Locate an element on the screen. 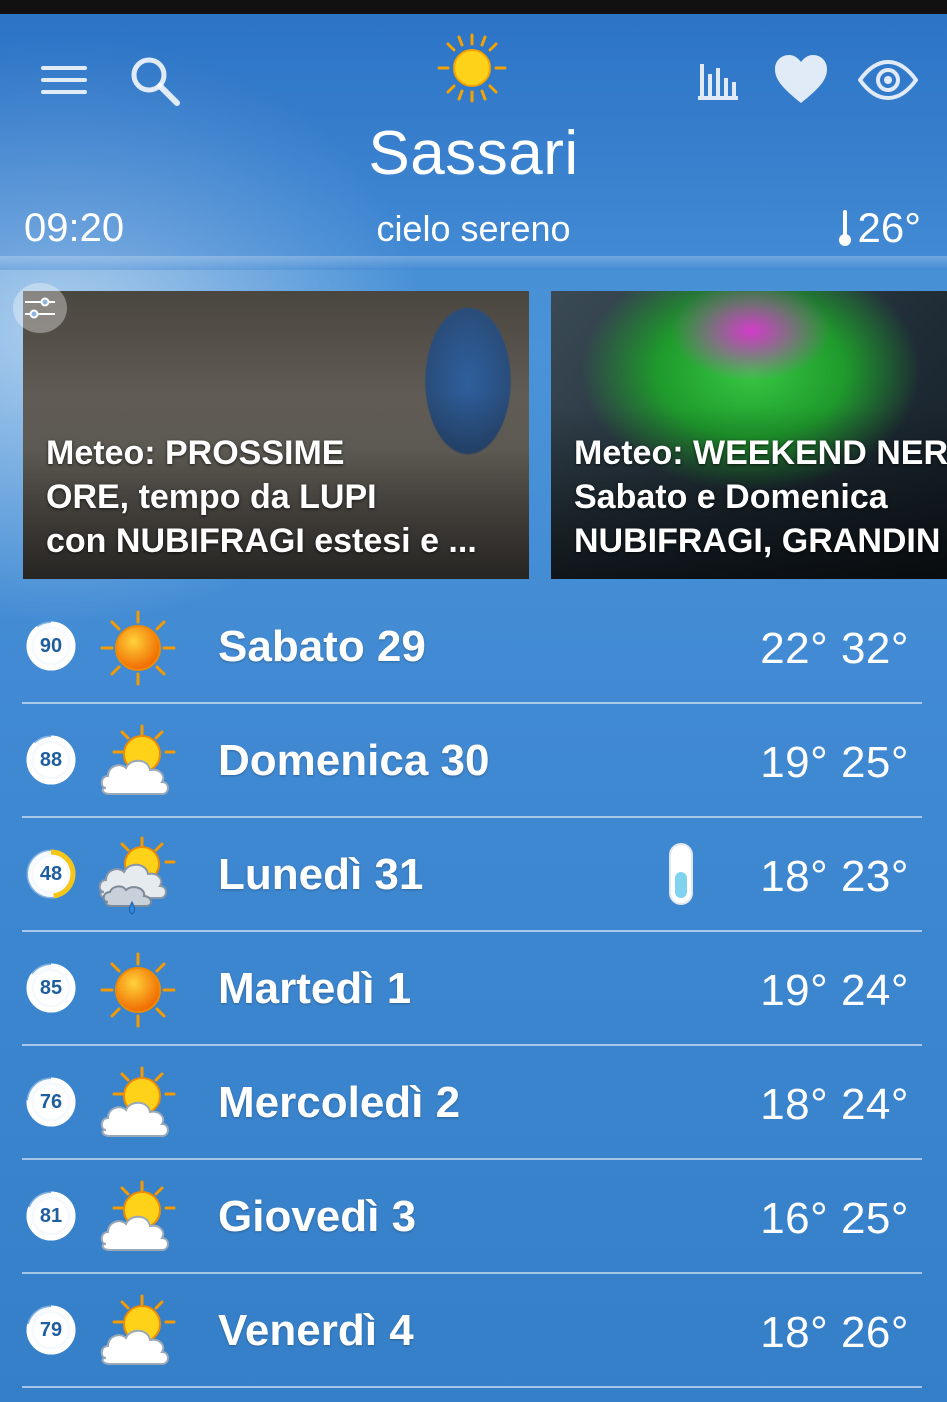 This screenshot has height=1402, width=947. stats-chart-icon is located at coordinates (718, 82).